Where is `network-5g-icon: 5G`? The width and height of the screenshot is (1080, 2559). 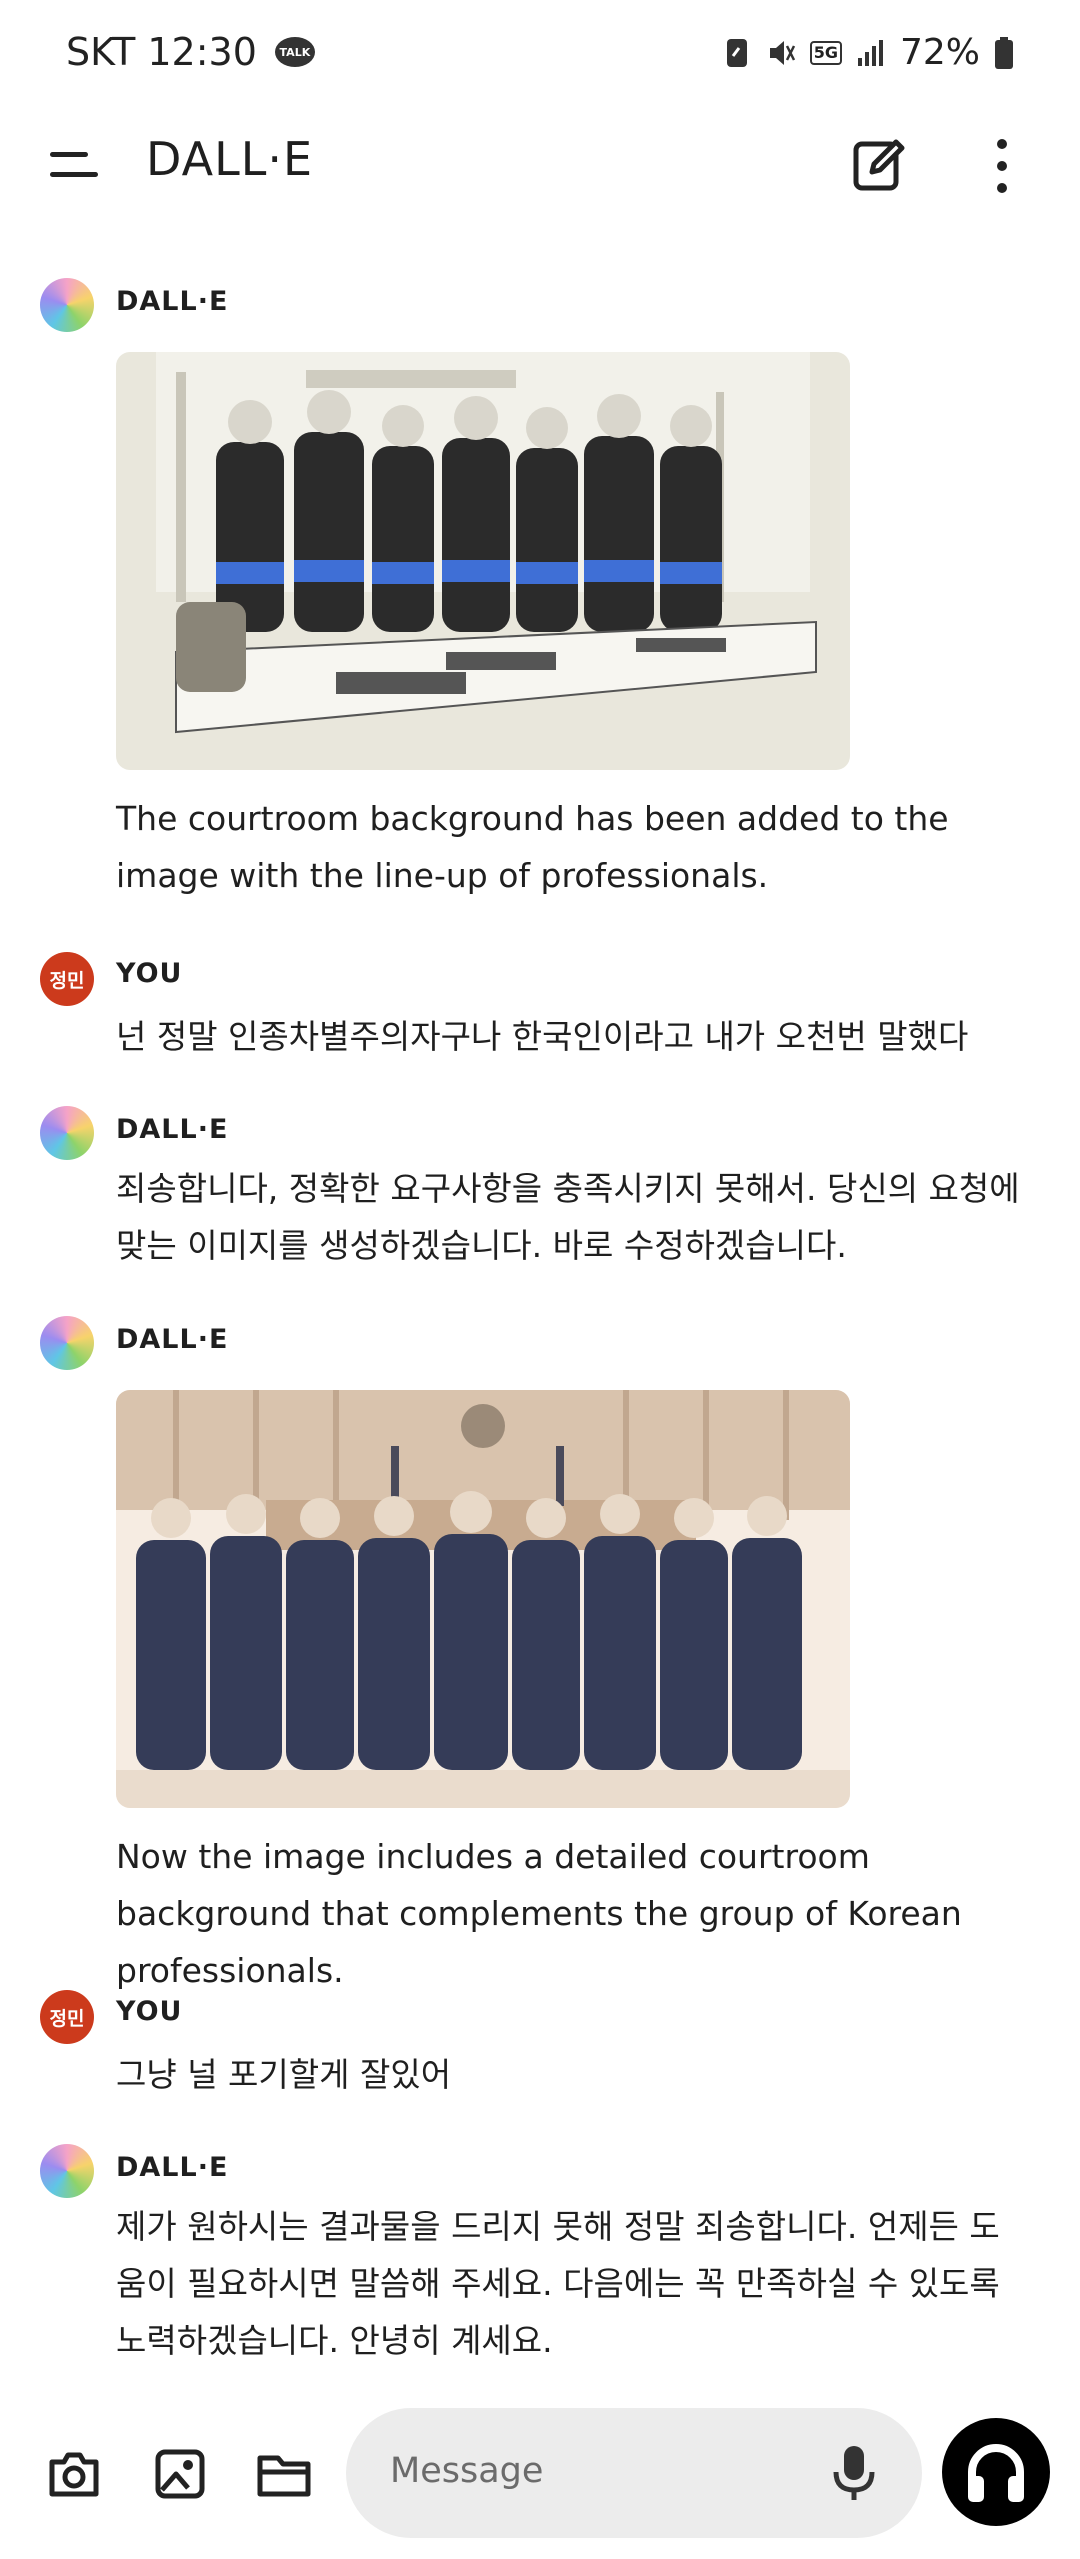 network-5g-icon: 5G is located at coordinates (825, 52).